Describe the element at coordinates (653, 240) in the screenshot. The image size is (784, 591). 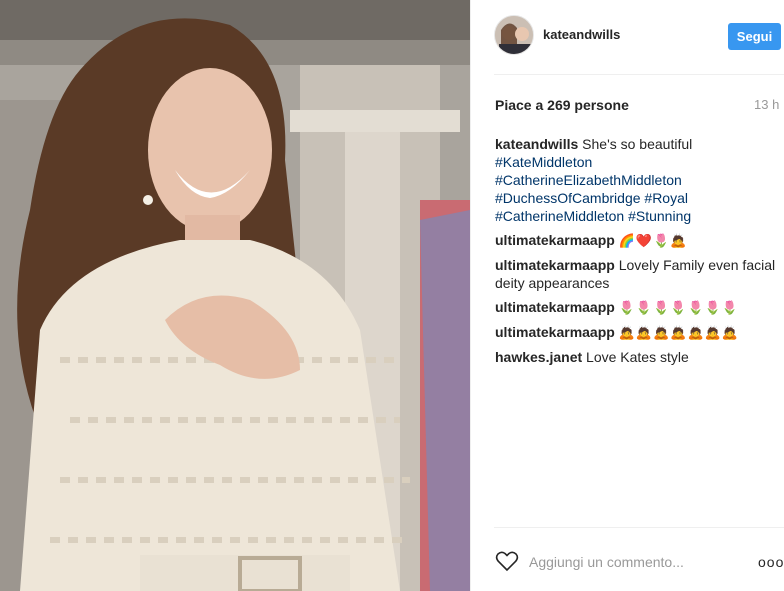
I see `comment-text: 🌈❤️🌷🙇` at that location.